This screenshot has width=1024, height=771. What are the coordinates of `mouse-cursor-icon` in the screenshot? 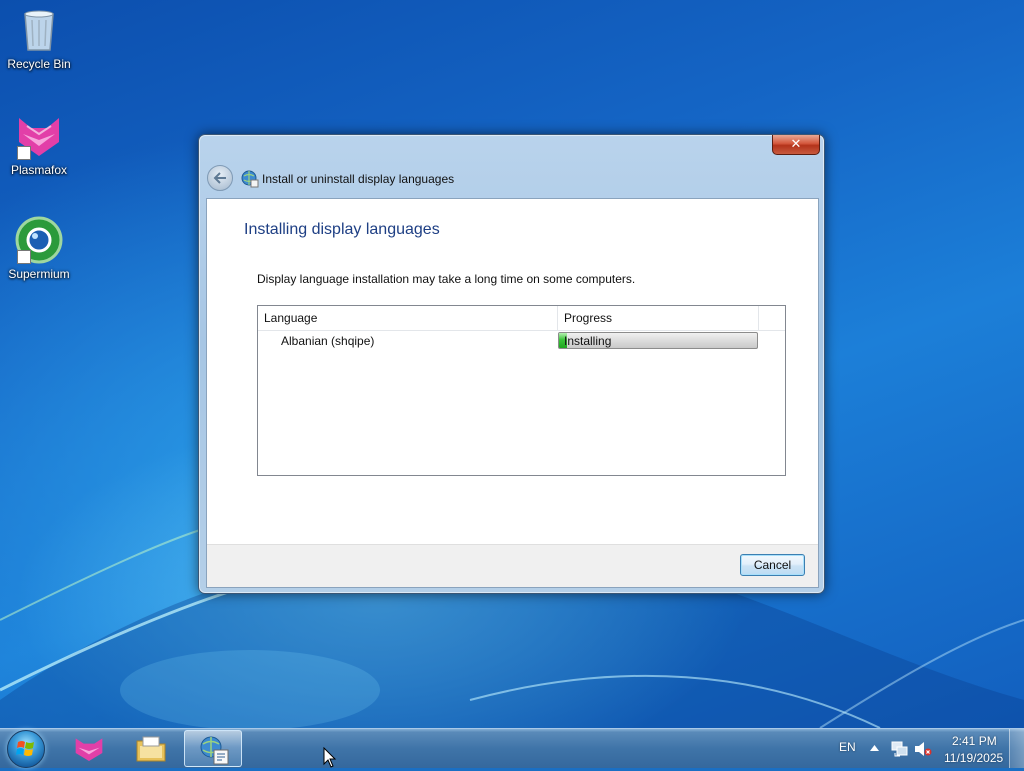 It's located at (330, 757).